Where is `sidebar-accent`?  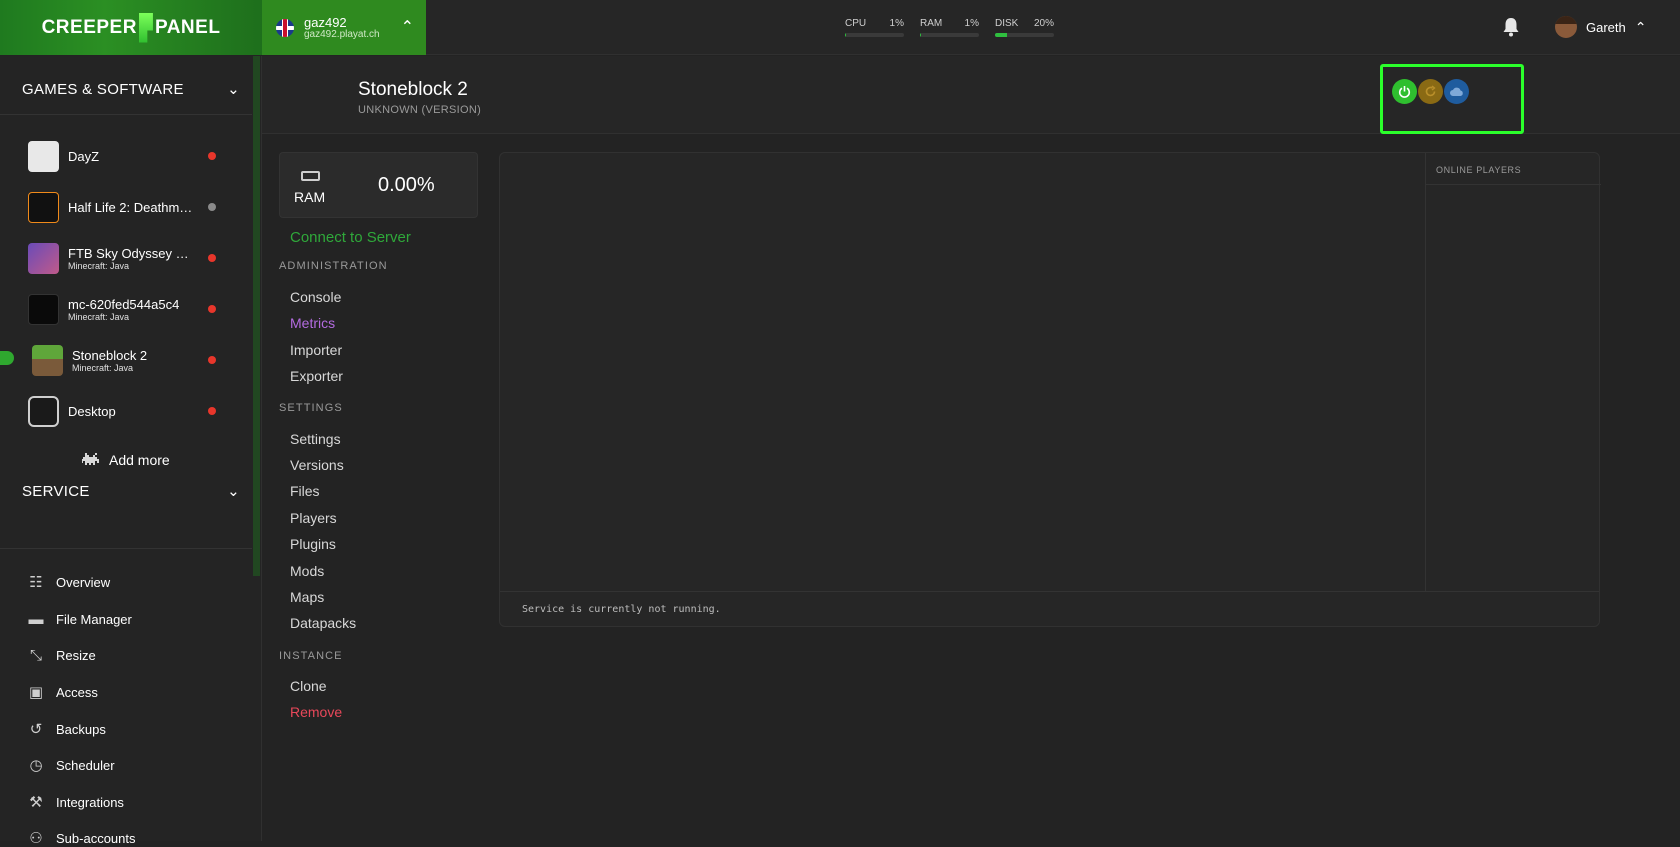
sidebar-accent is located at coordinates (256, 316).